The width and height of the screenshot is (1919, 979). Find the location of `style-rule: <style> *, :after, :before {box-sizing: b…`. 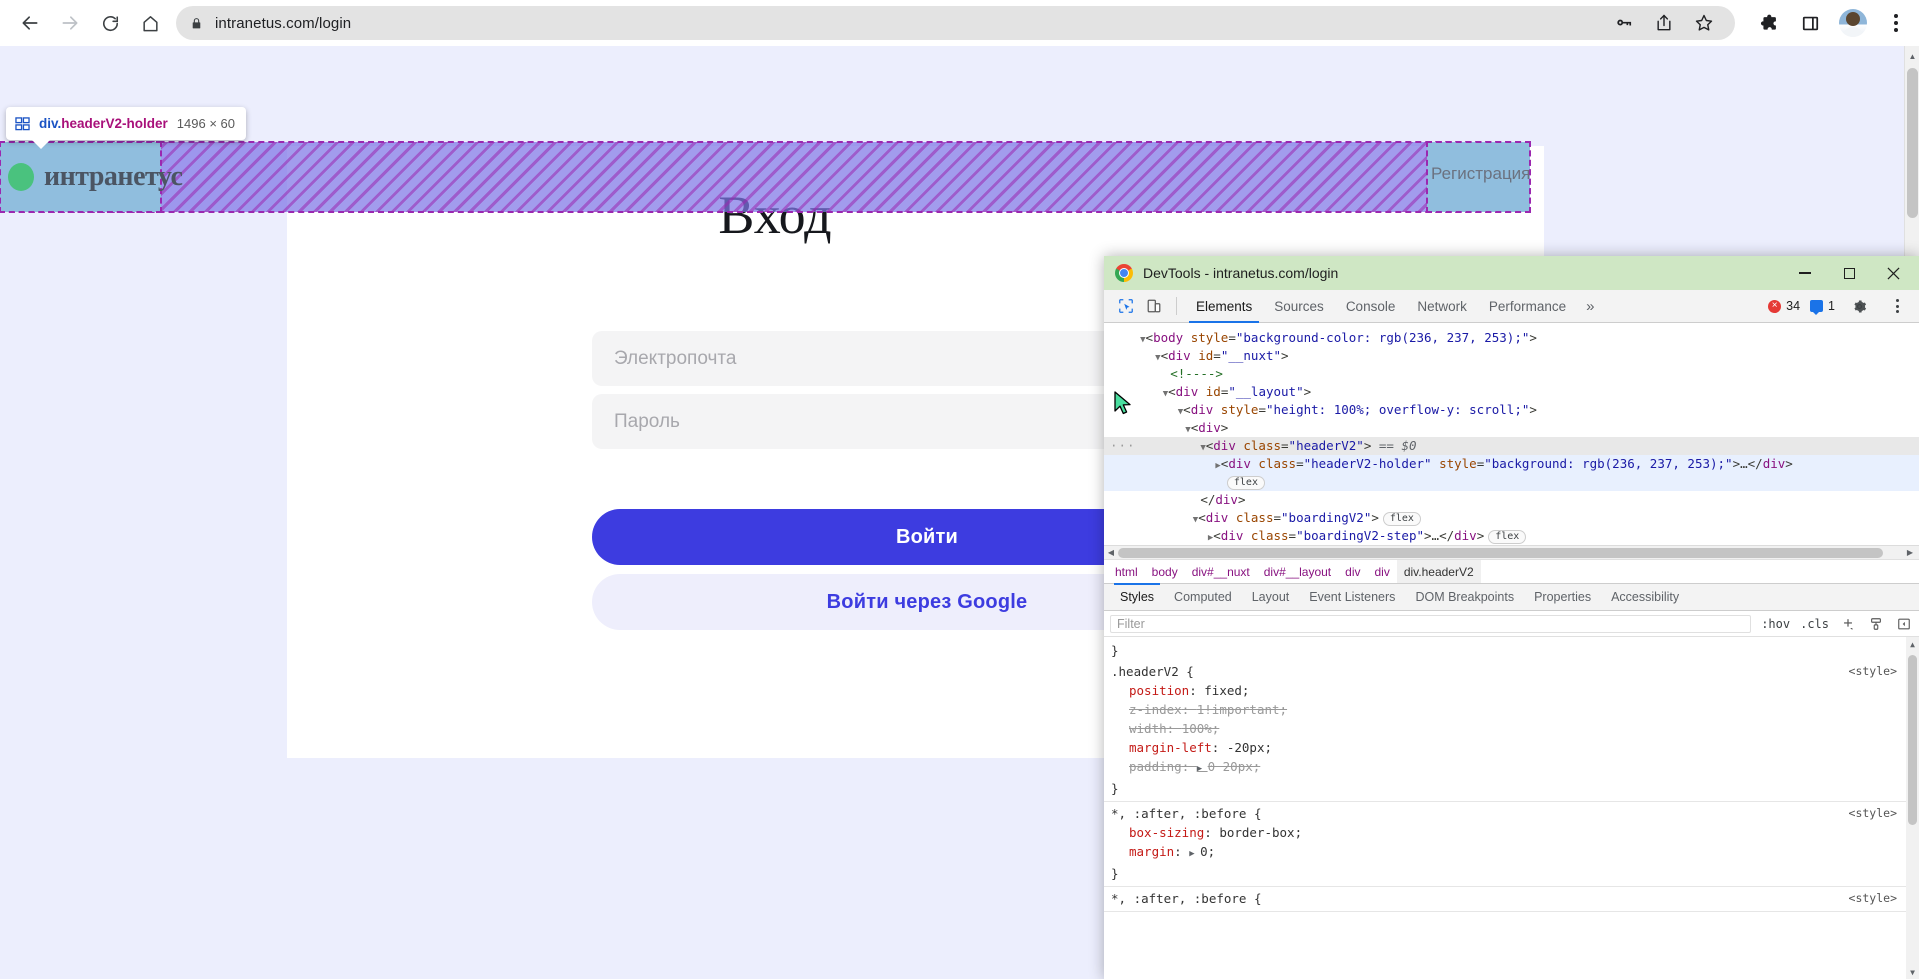

style-rule: <style> *, :after, :before {box-sizing: b… is located at coordinates (1511, 844).